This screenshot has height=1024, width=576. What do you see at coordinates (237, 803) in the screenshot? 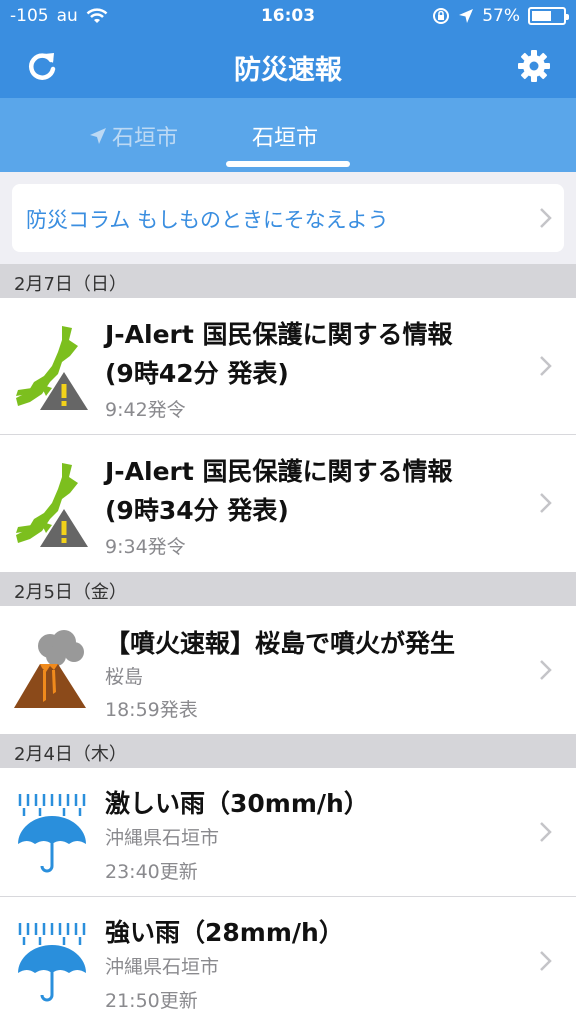
I see `item-title-line1: 激しい雨（30mm/h）` at bounding box center [237, 803].